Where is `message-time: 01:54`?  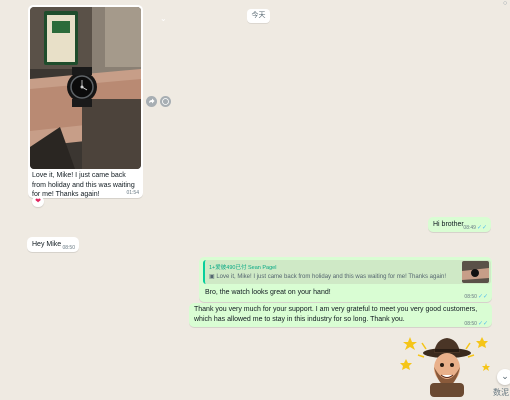
message-time: 01:54 is located at coordinates (132, 193).